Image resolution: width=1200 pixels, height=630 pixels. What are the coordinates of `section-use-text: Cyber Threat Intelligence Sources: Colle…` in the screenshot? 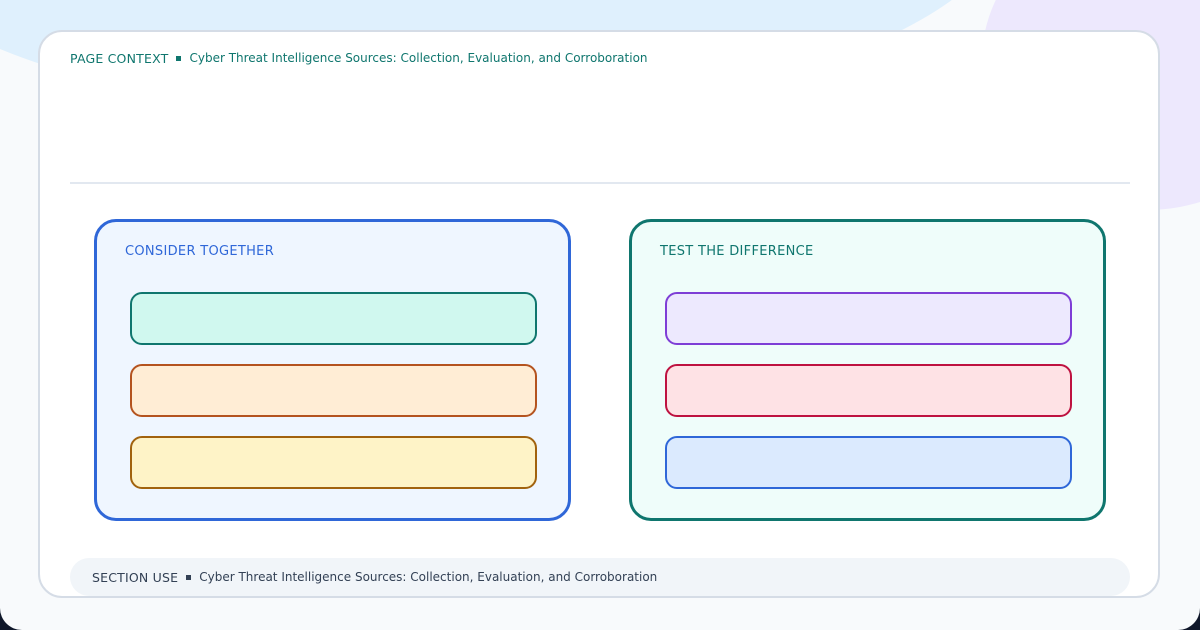 It's located at (428, 577).